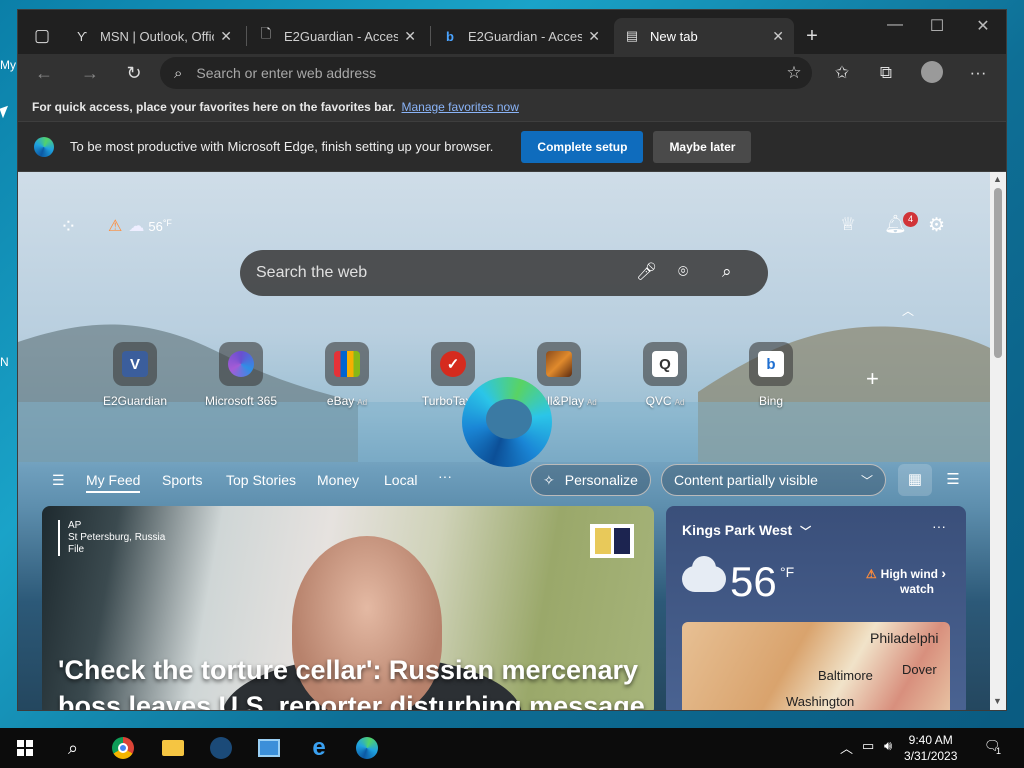 This screenshot has height=768, width=1024. I want to click on tab-actions-icon: ▢, so click(42, 36).